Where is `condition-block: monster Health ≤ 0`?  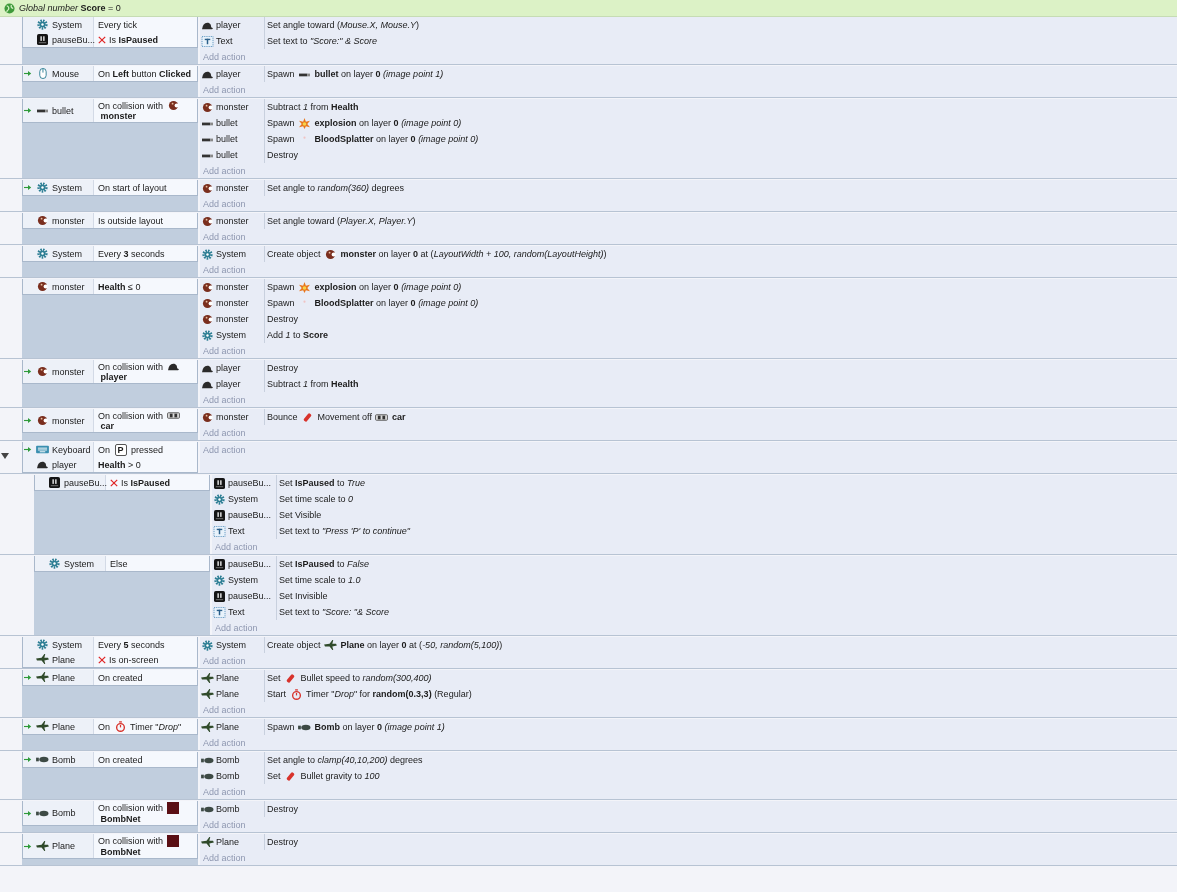
condition-block: monster Health ≤ 0 is located at coordinates (110, 287).